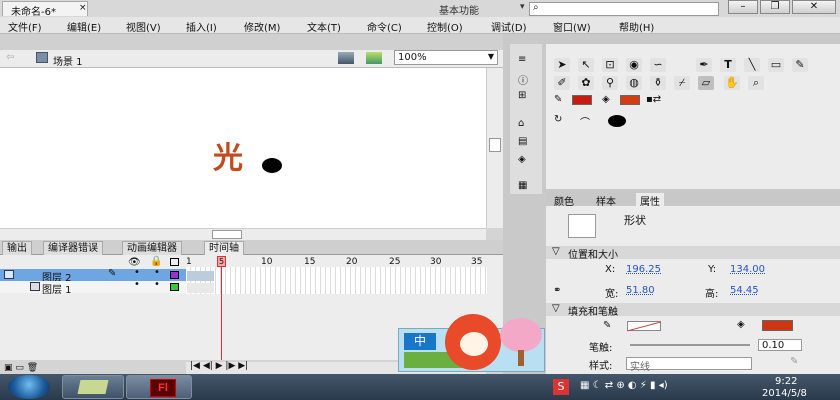  What do you see at coordinates (446, 57) in the screenshot?
I see `zoom-select: 100% ▼` at bounding box center [446, 57].